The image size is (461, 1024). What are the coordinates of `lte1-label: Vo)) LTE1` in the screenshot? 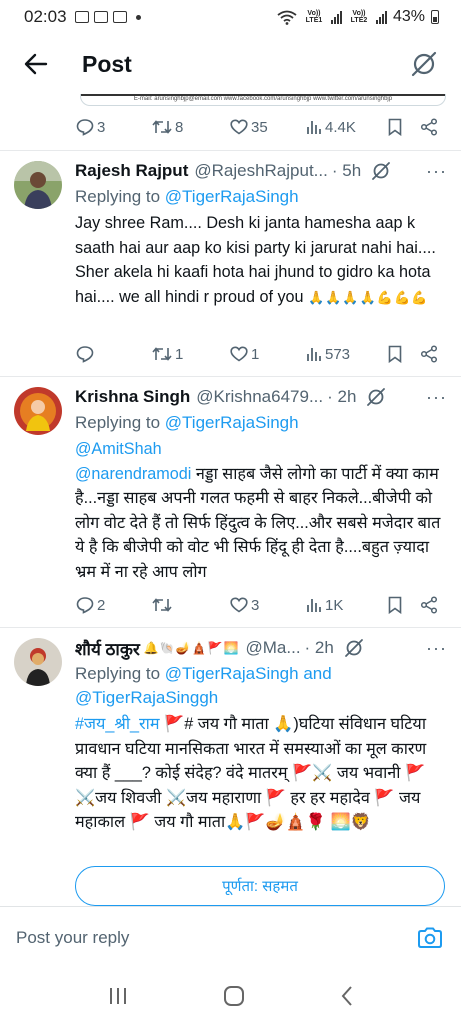 It's located at (314, 17).